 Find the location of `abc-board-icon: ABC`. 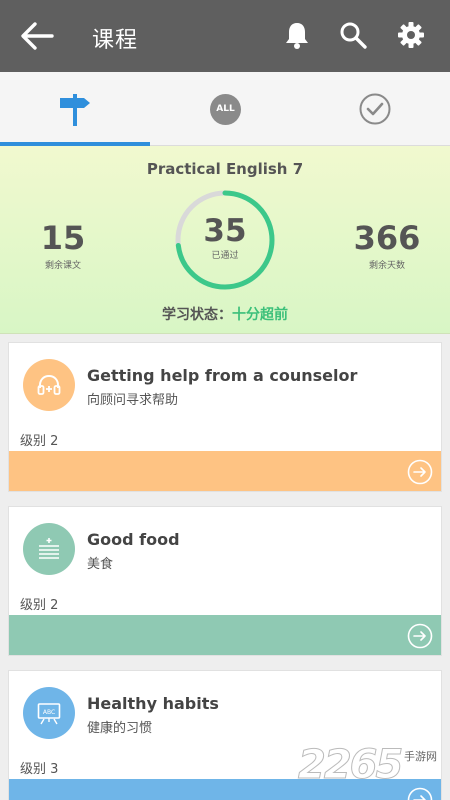

abc-board-icon: ABC is located at coordinates (49, 714).